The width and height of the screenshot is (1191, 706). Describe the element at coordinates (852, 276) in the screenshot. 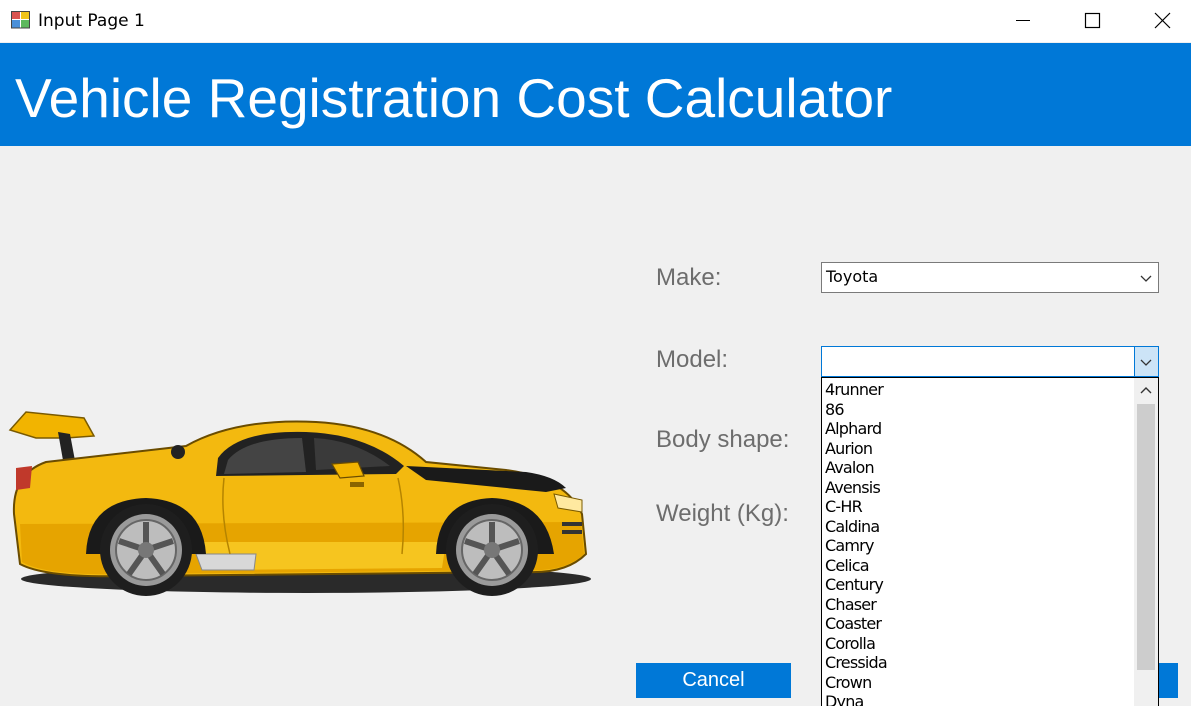

I see `make-selected-value: Toyota` at that location.